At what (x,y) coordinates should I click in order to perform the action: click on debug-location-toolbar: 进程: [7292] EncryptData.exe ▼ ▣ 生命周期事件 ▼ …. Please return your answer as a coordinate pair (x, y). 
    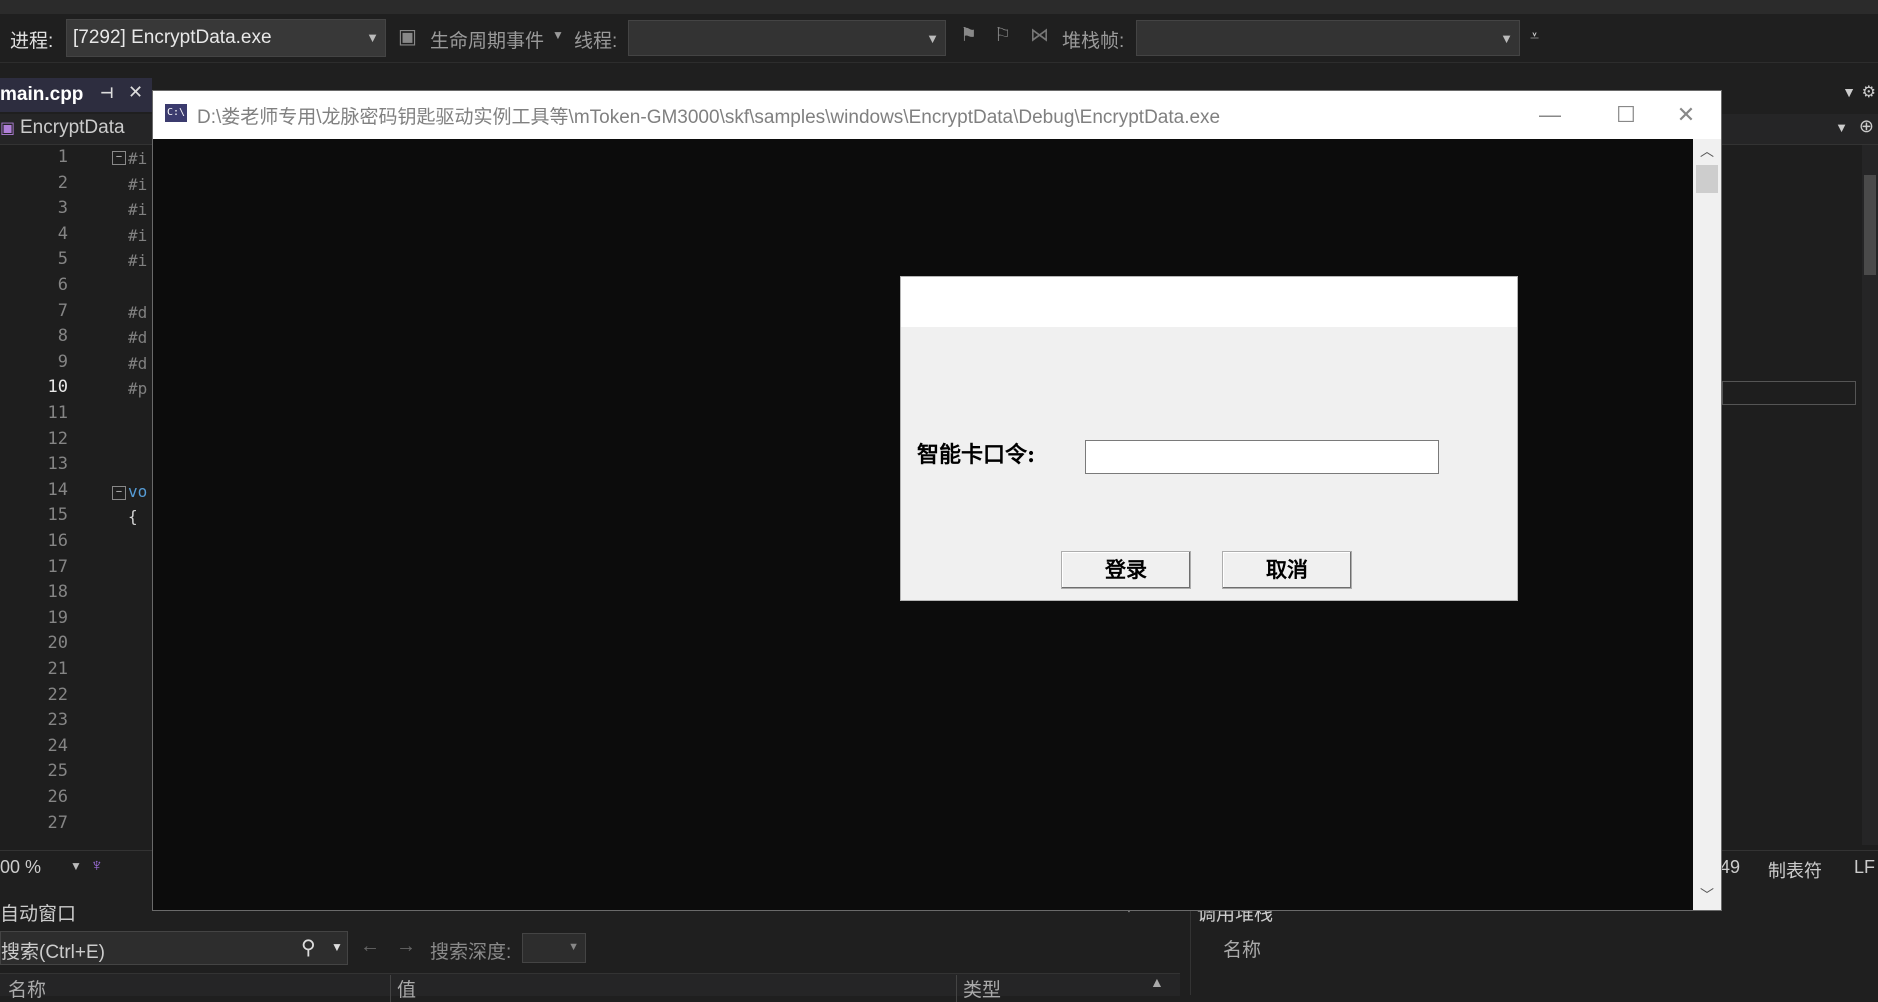
    Looking at the image, I should click on (939, 38).